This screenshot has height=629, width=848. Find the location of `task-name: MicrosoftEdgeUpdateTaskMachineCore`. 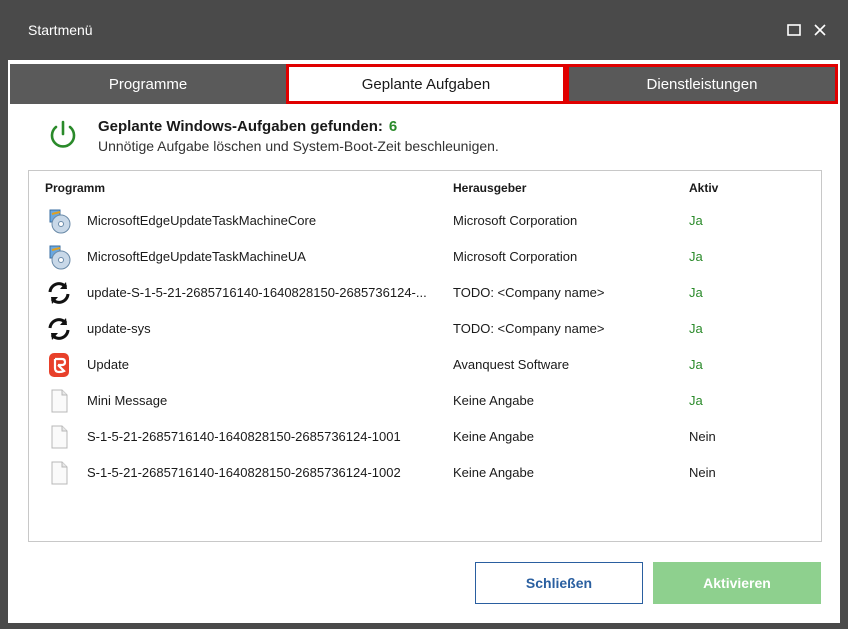

task-name: MicrosoftEdgeUpdateTaskMachineCore is located at coordinates (202, 220).